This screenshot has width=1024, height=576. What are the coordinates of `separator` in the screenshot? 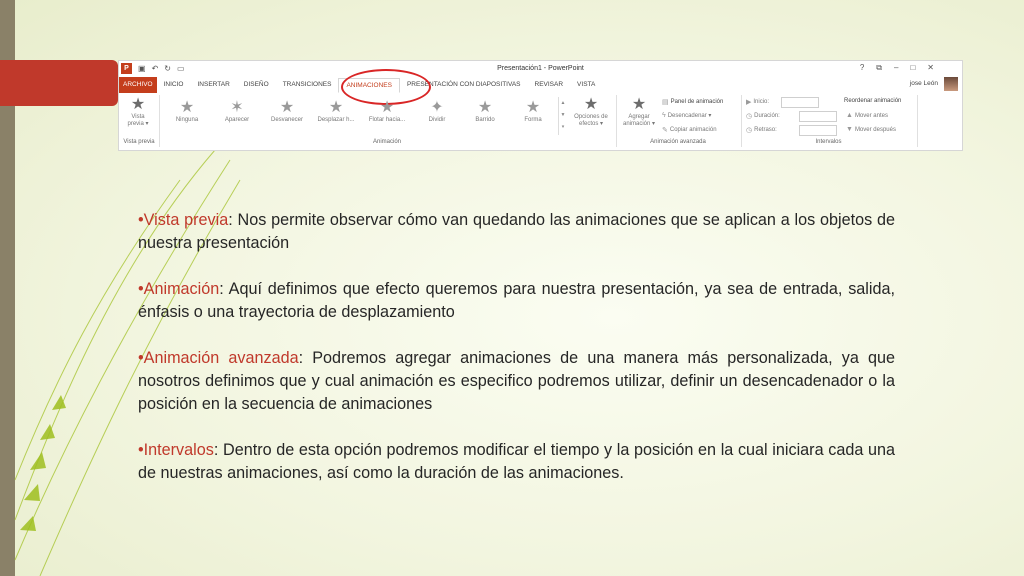 It's located at (917, 121).